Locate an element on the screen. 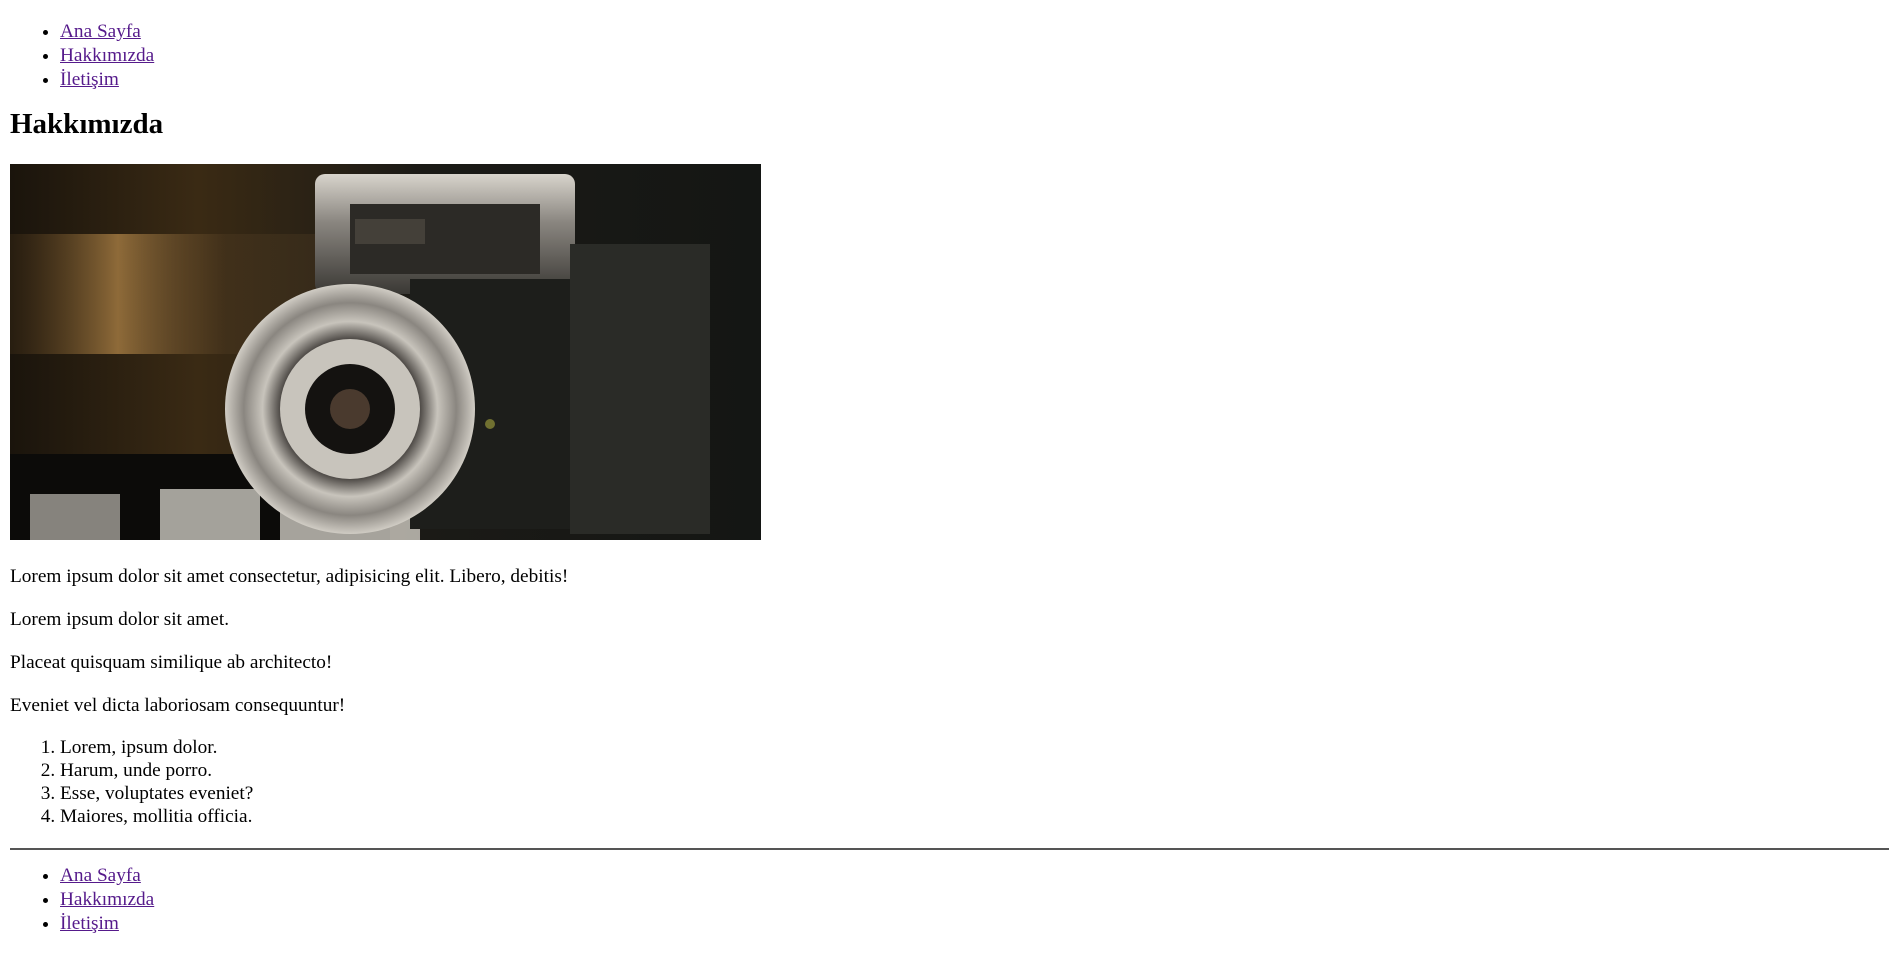 The height and width of the screenshot is (973, 1898). top-nav: Ana Sayfa Hakkımızda İletişim is located at coordinates (949, 56).